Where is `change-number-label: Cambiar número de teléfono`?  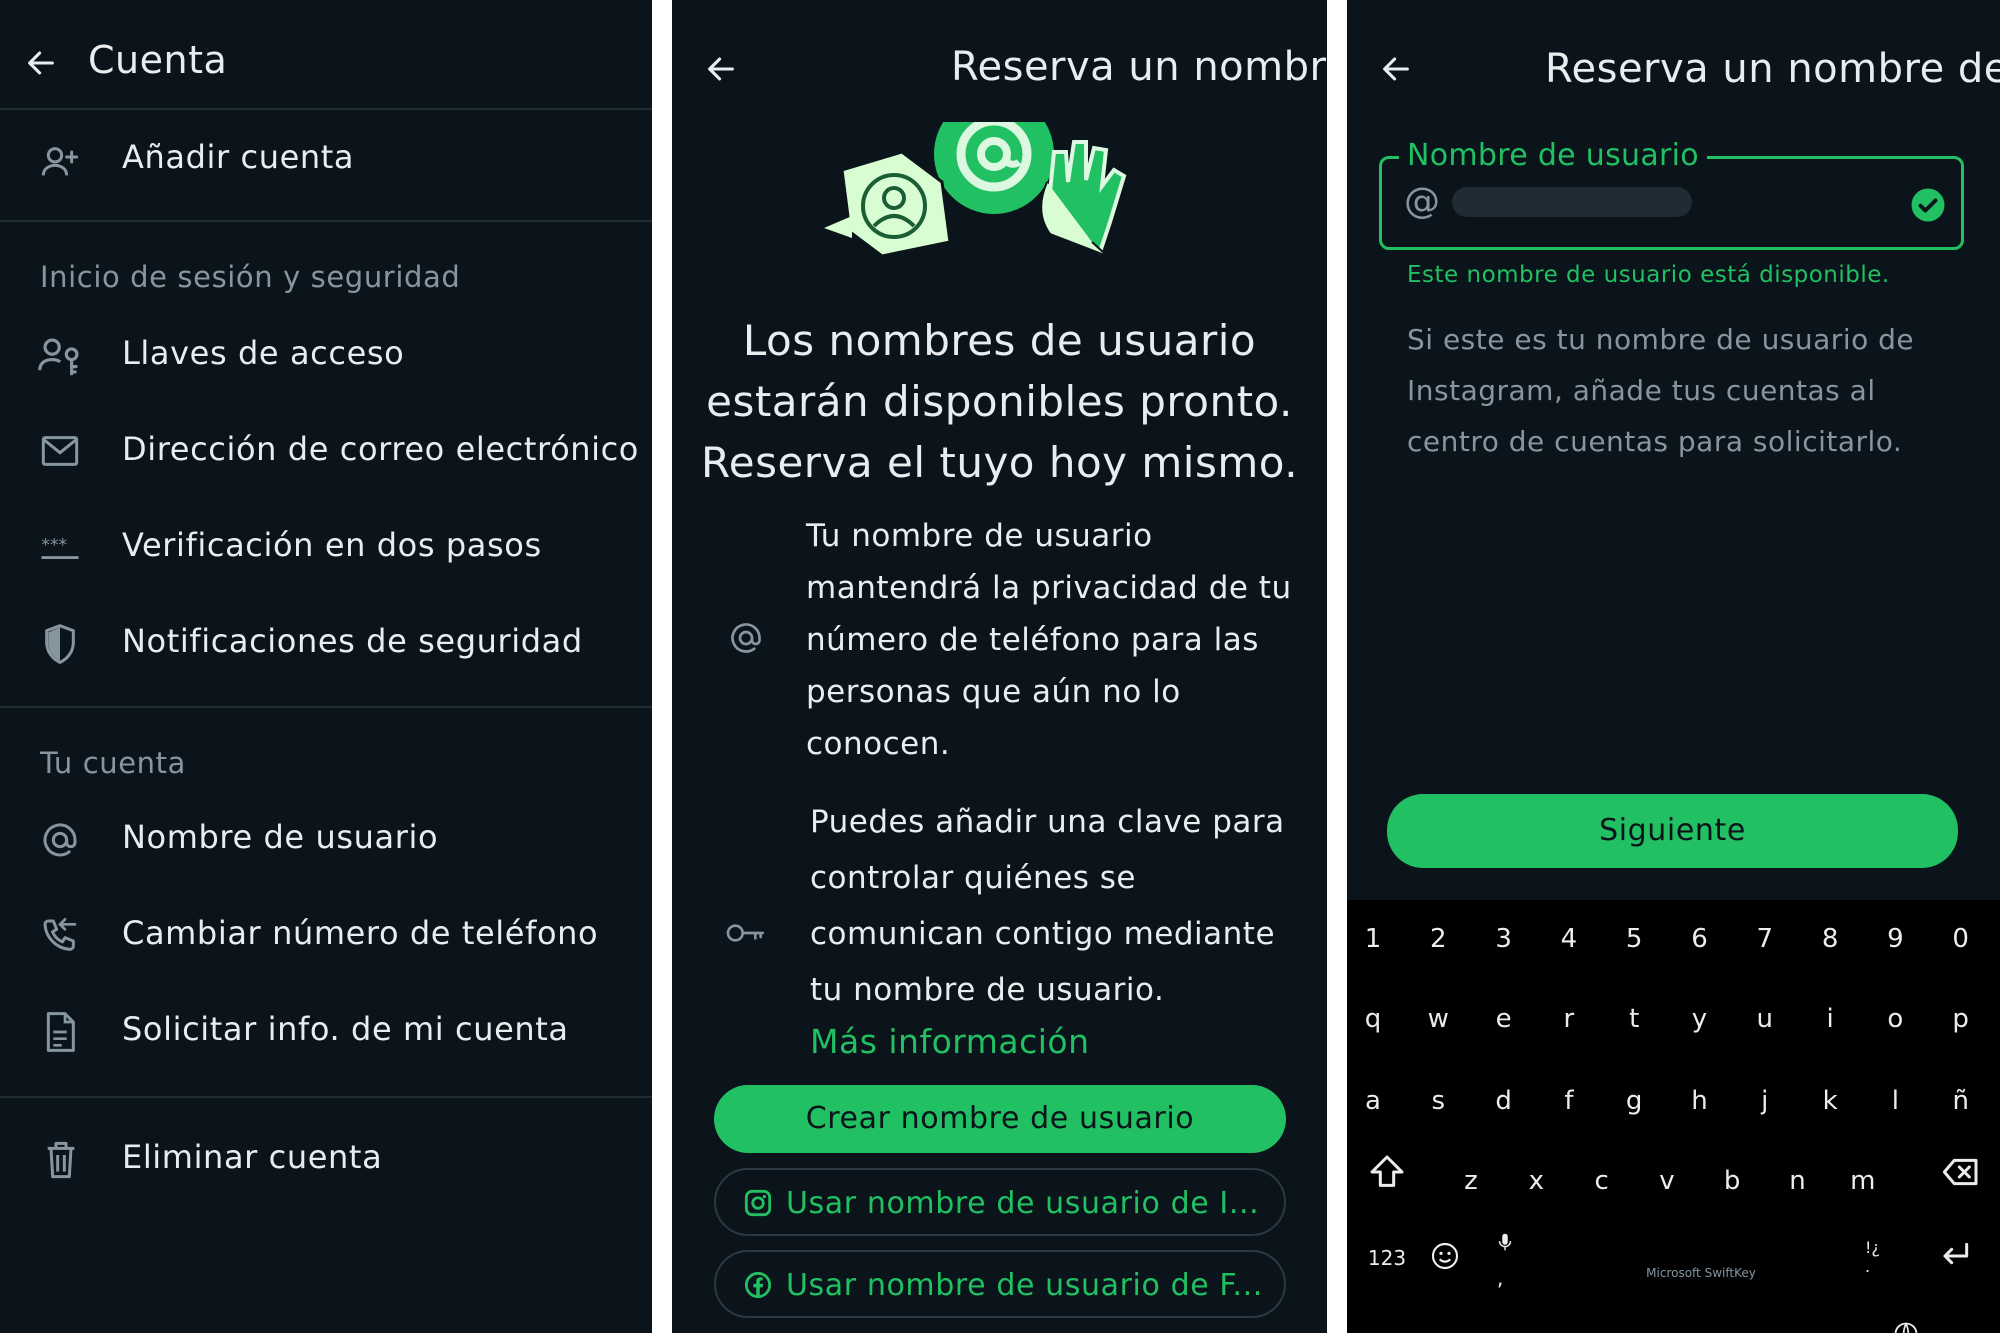
change-number-label: Cambiar número de teléfono is located at coordinates (360, 933).